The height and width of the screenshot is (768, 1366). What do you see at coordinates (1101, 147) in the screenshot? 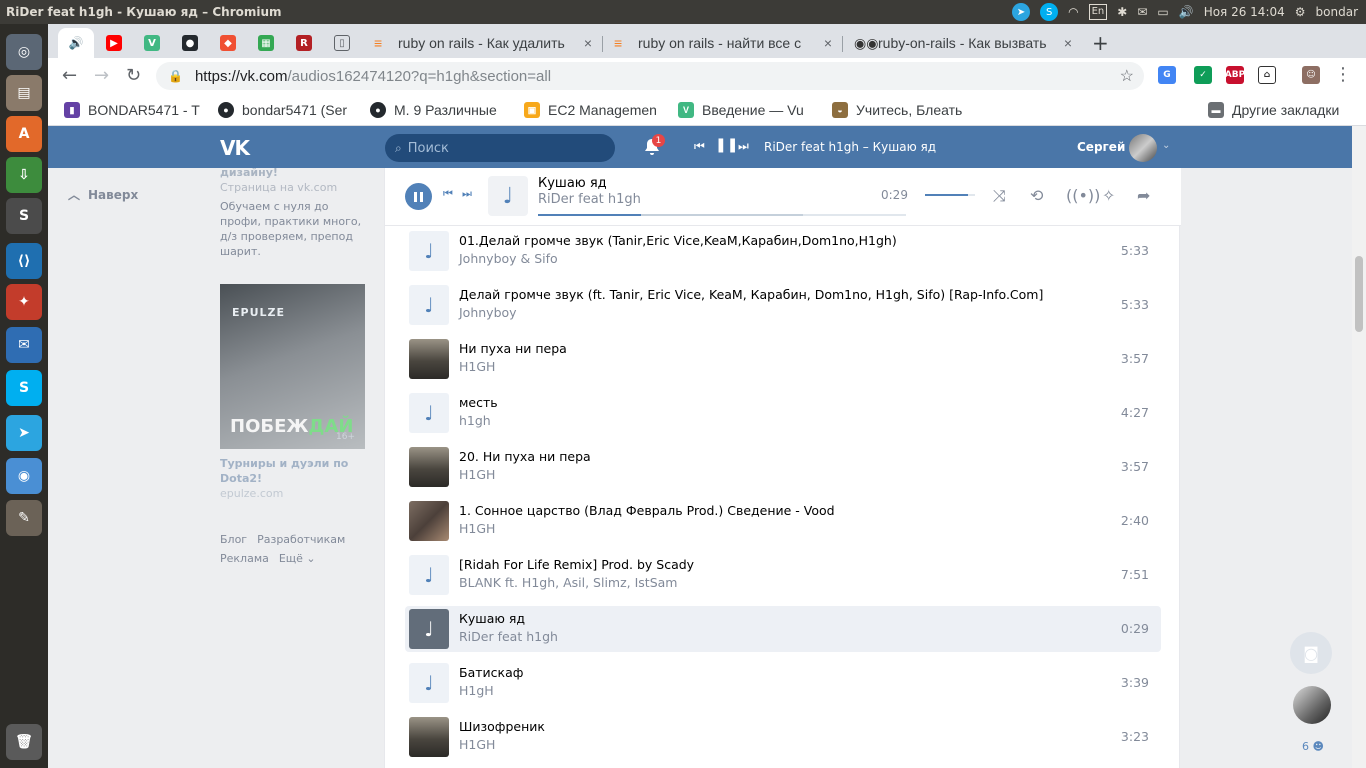
I see `user-name: Сергей` at bounding box center [1101, 147].